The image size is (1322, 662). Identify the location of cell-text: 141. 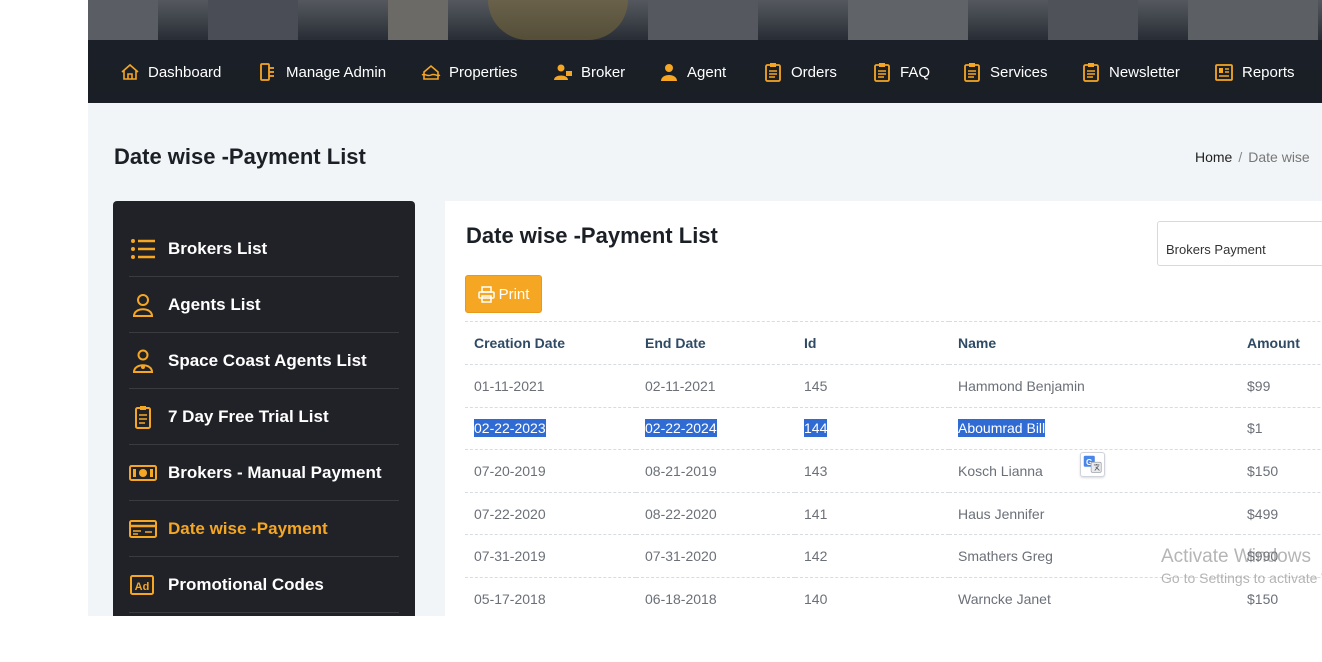
(816, 513).